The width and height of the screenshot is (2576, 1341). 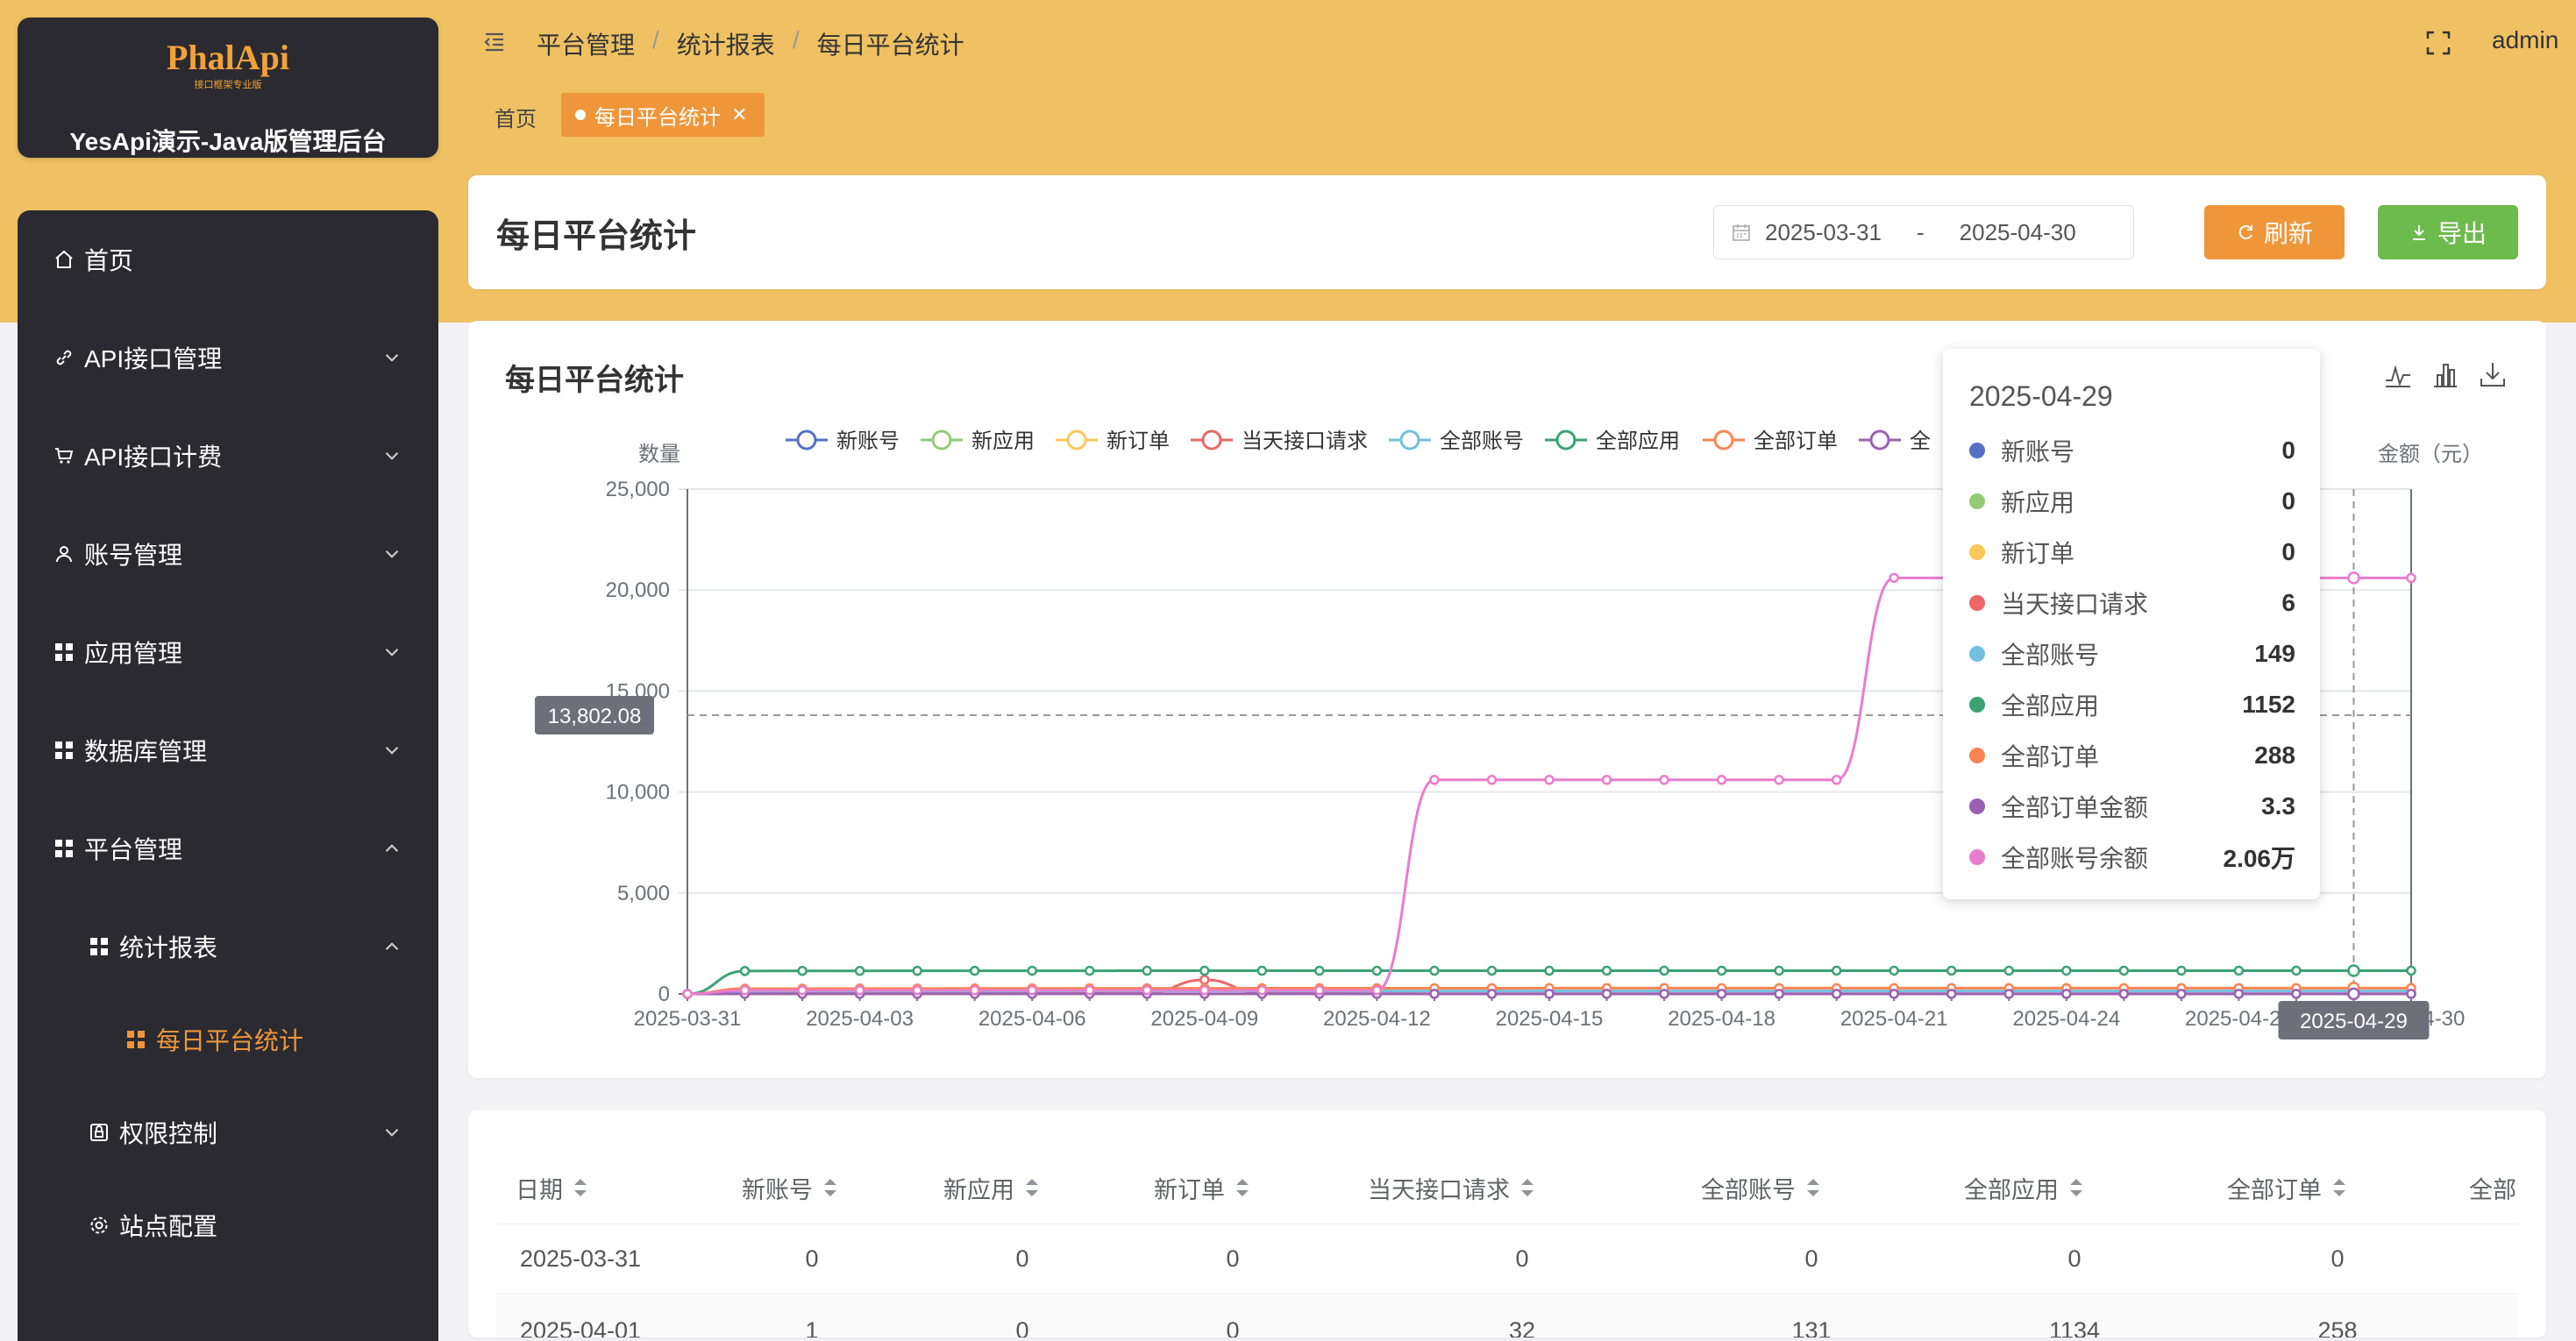 I want to click on sidebar-item-label: 权限控制, so click(x=168, y=1132).